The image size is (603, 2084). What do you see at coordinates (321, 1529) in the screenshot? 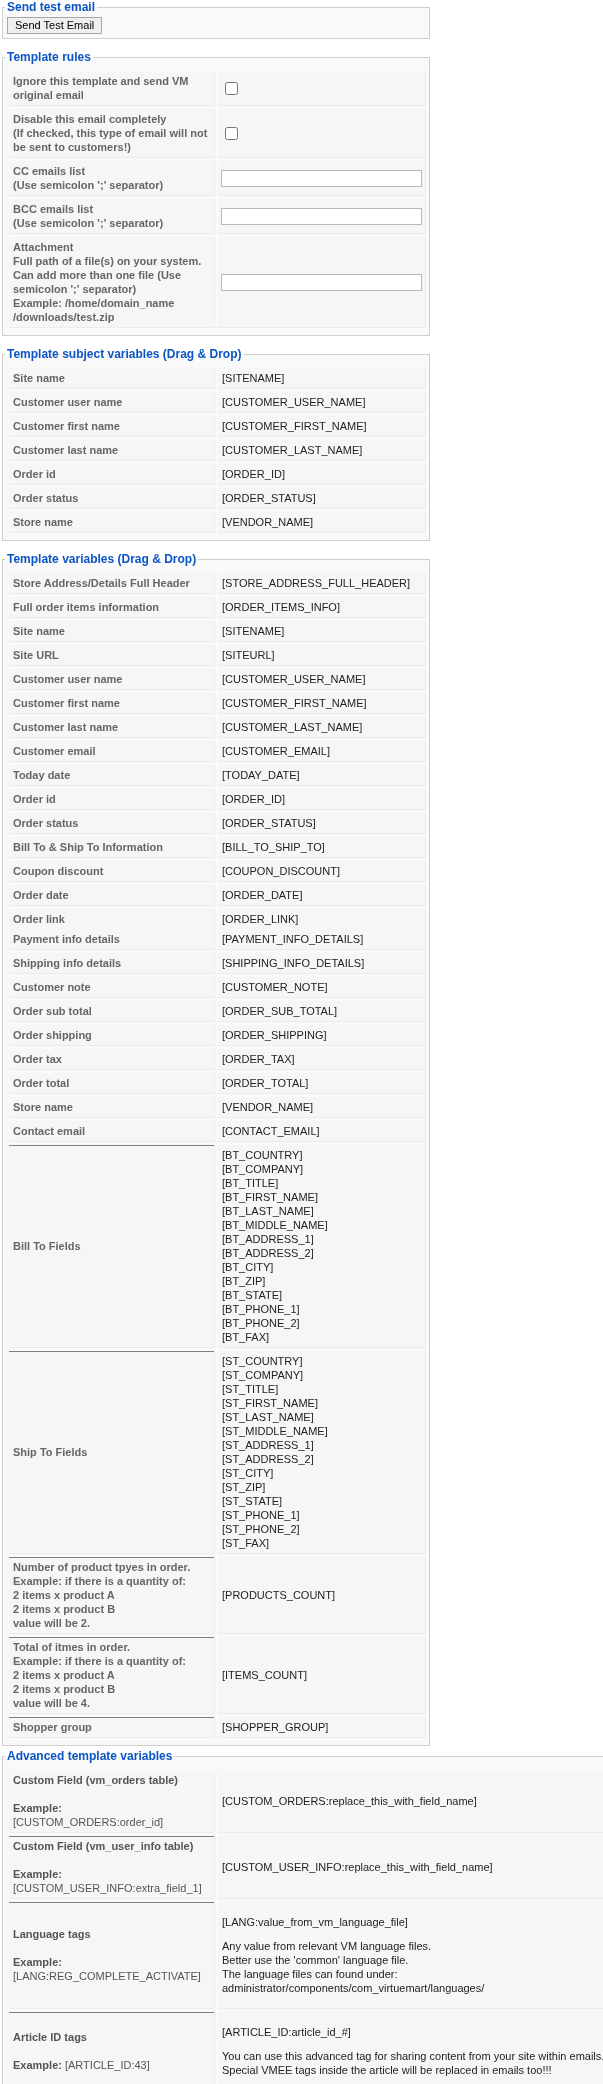
I see `variable-tag: [ST_PHONE_2]` at bounding box center [321, 1529].